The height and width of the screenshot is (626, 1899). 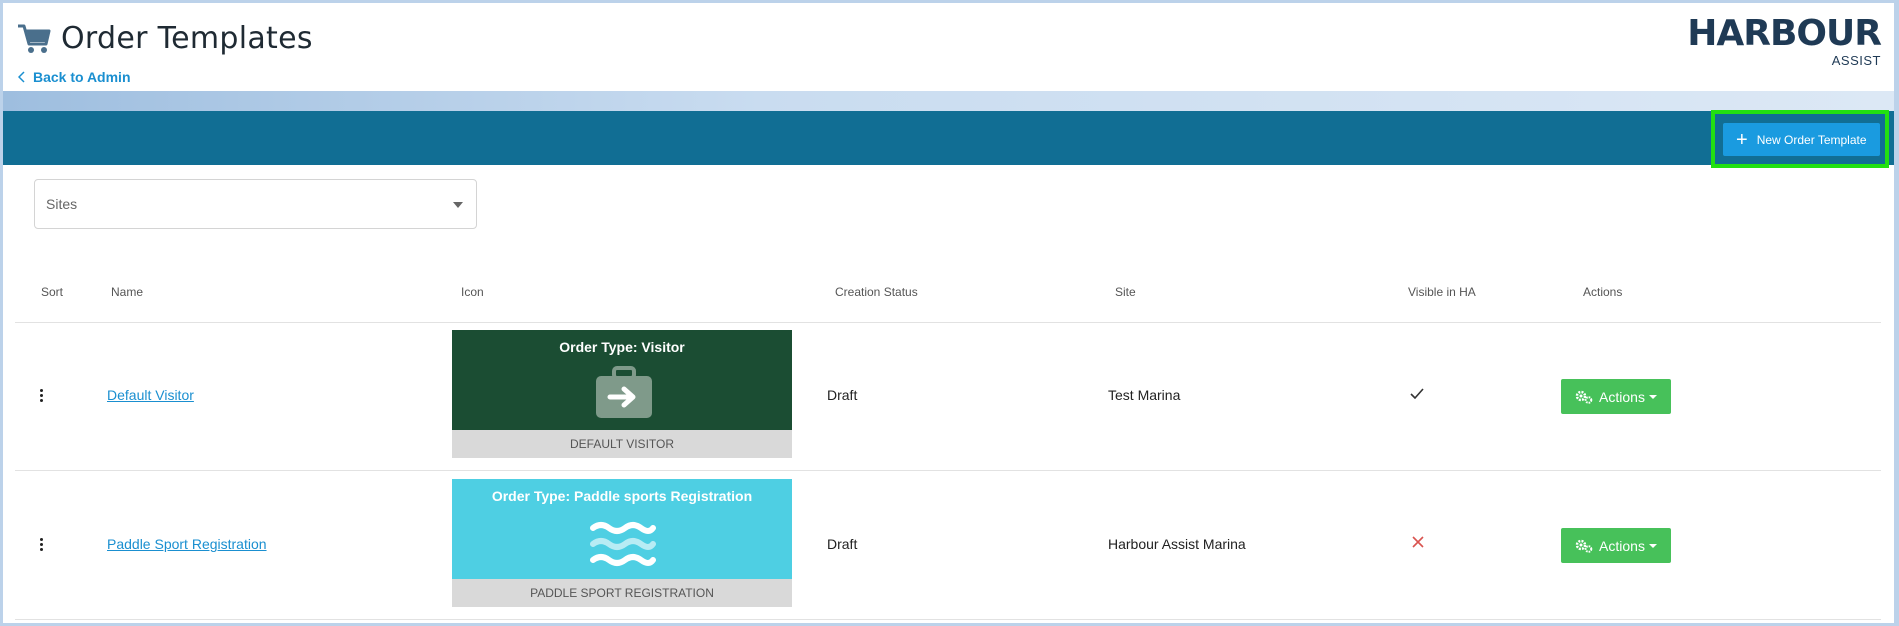 What do you see at coordinates (1125, 292) in the screenshot?
I see `column-header-site: Site` at bounding box center [1125, 292].